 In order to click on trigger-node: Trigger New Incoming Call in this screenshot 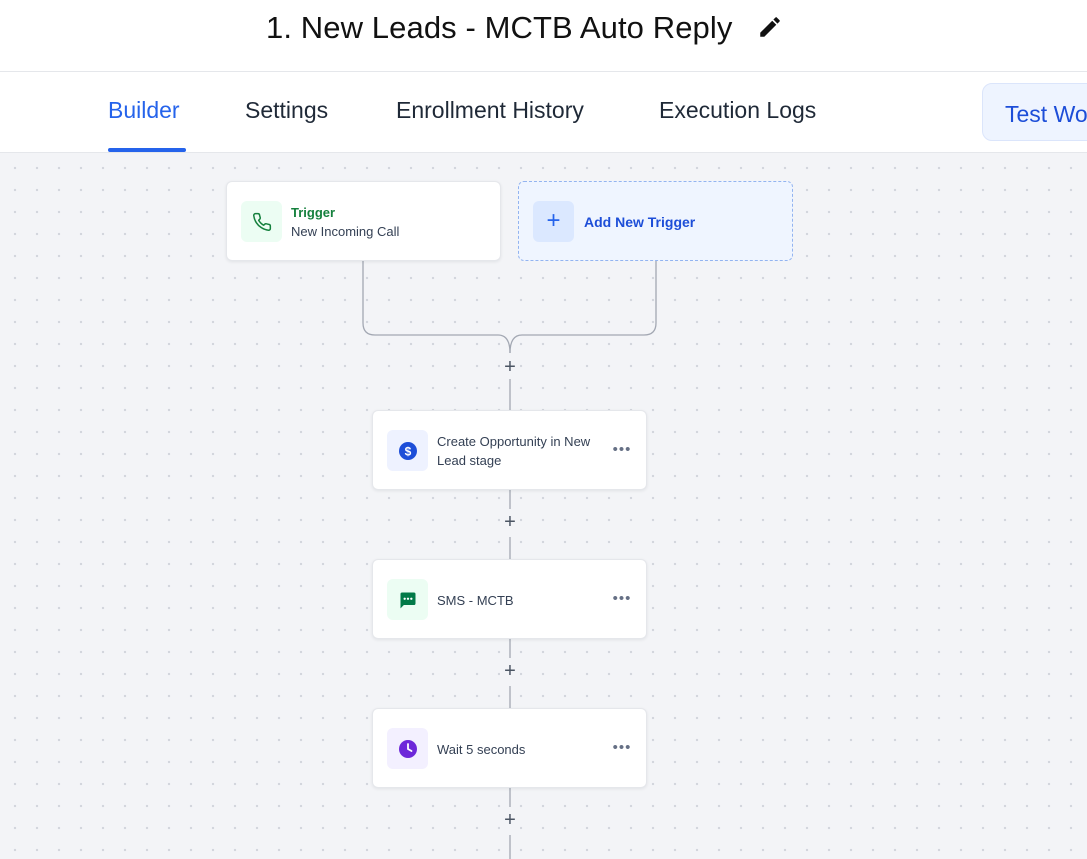, I will do `click(363, 221)`.